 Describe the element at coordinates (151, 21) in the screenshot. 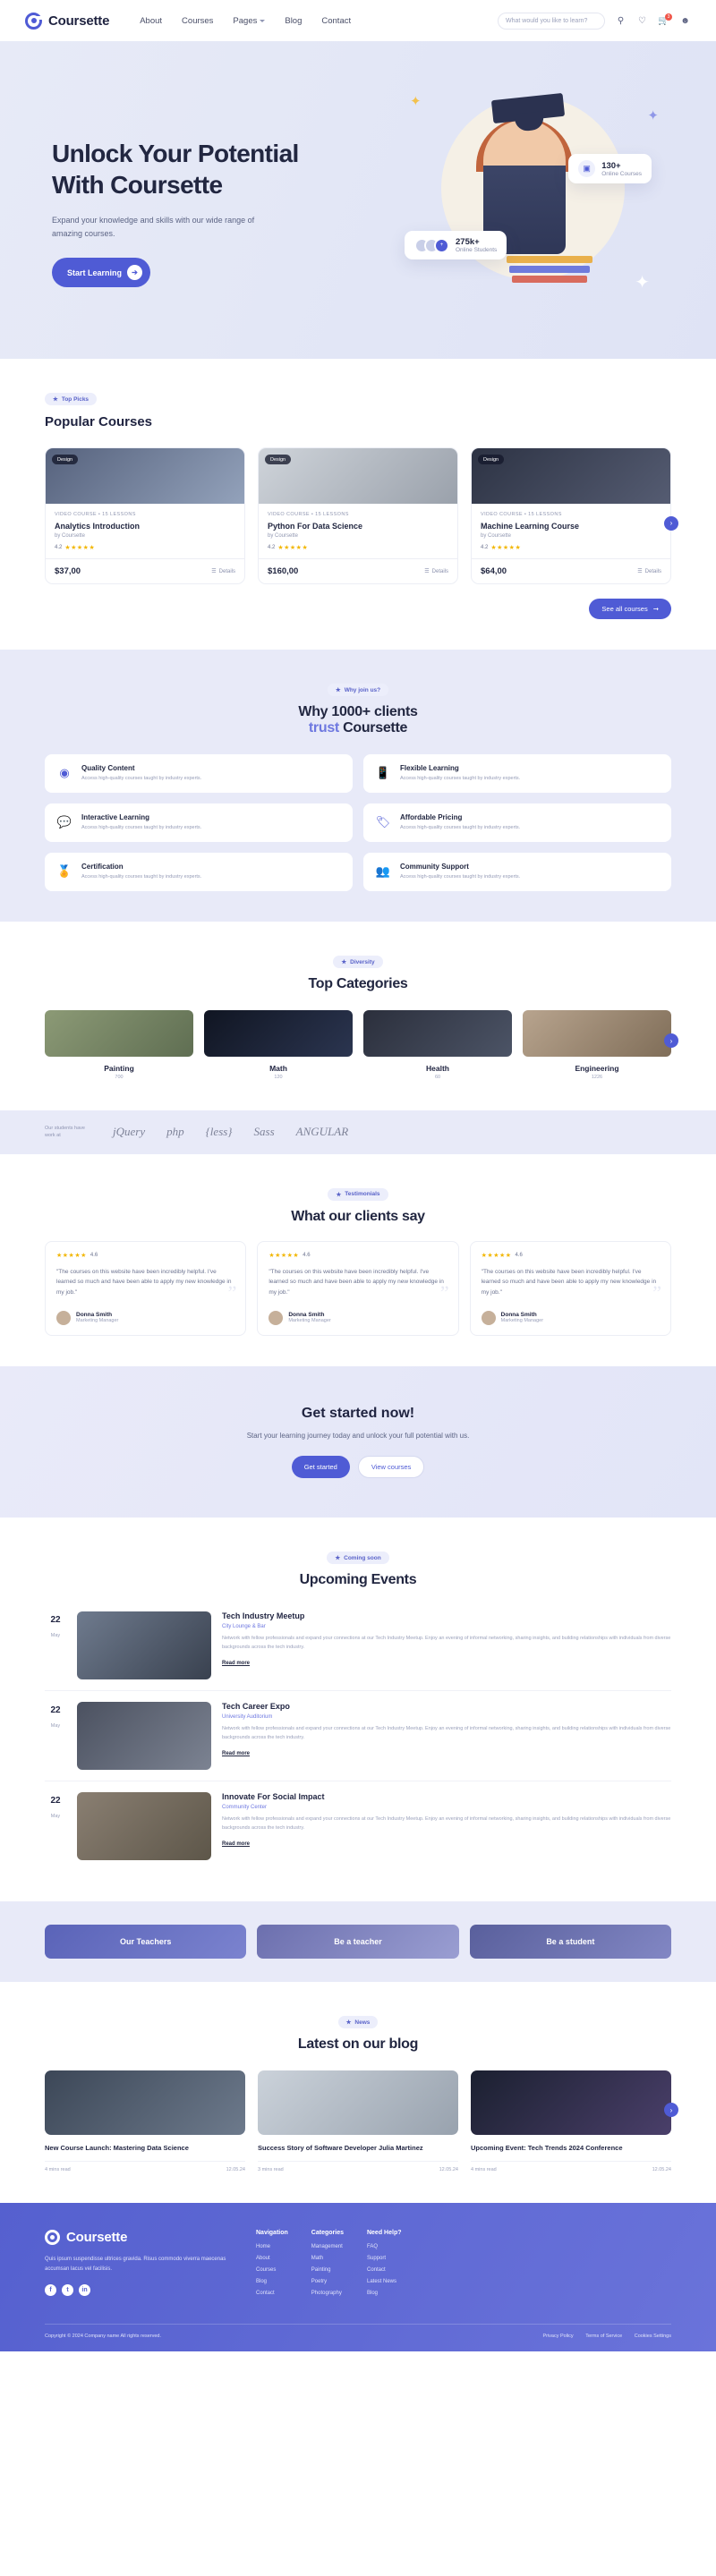

I see `nav-item-about: About` at that location.